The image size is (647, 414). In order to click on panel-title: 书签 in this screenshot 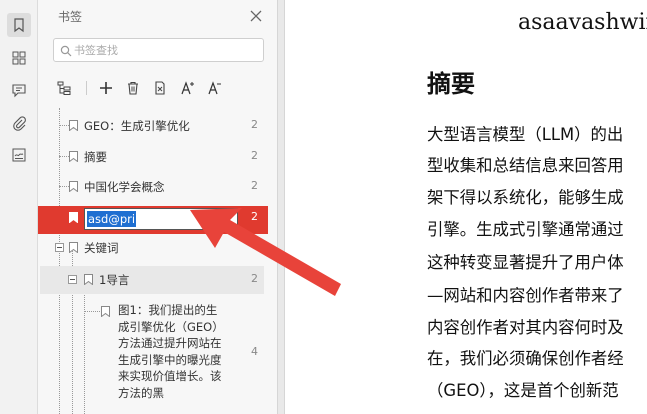, I will do `click(70, 17)`.